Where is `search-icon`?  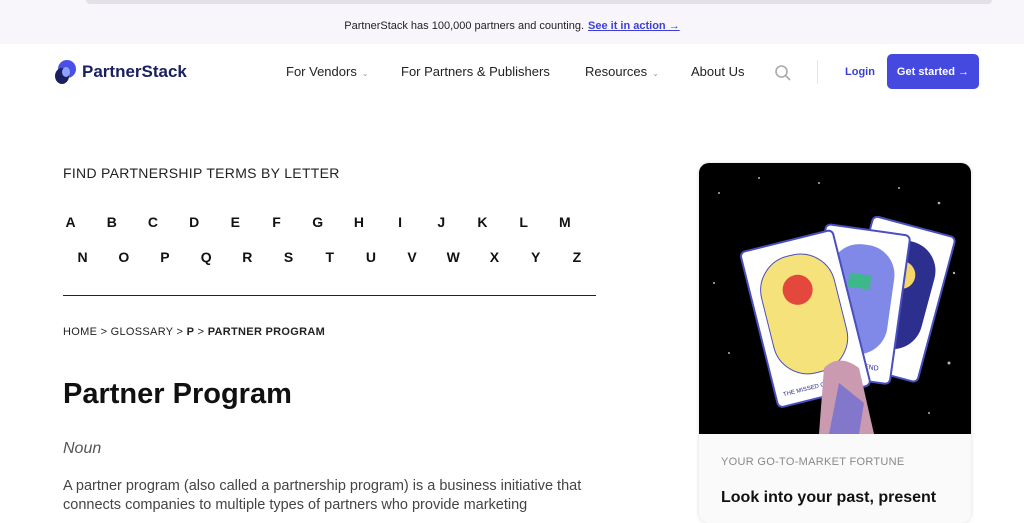 search-icon is located at coordinates (783, 73).